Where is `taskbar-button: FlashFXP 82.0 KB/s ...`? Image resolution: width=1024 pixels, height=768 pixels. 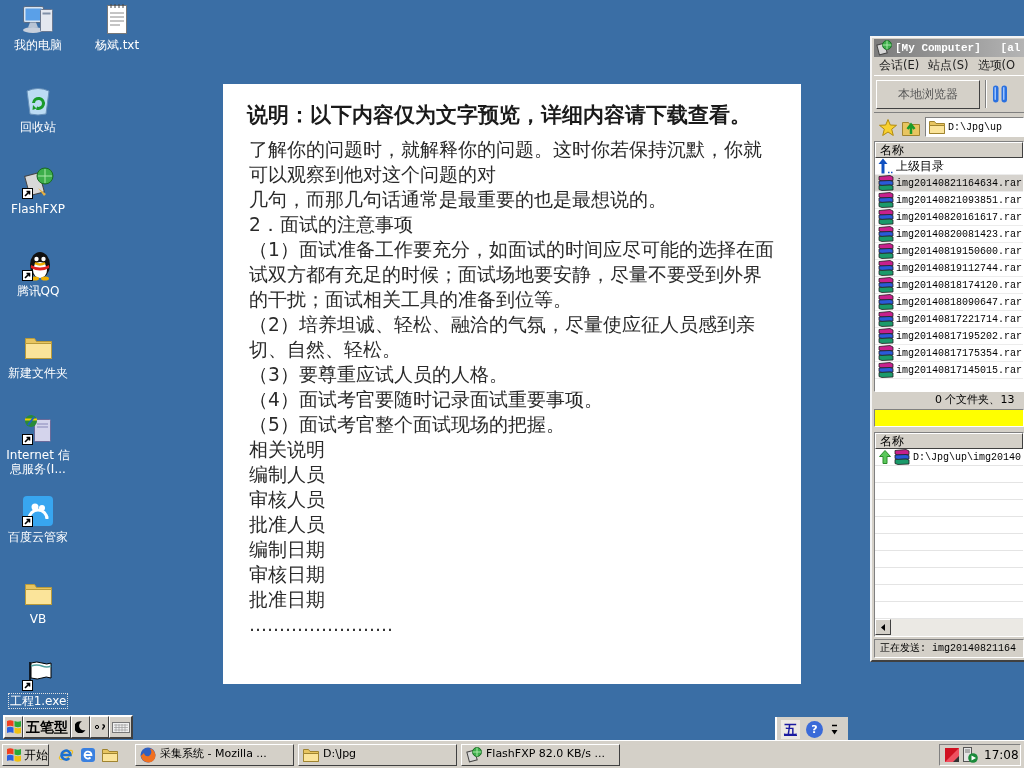
taskbar-button: FlashFXP 82.0 KB/s ... is located at coordinates (540, 754).